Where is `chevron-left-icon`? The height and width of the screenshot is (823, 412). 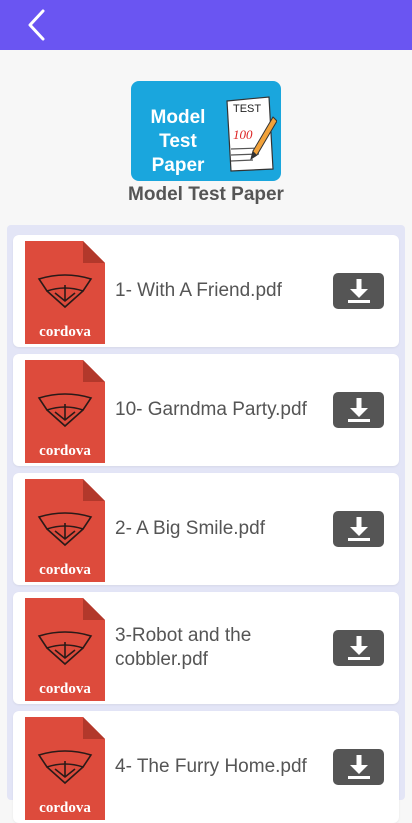
chevron-left-icon is located at coordinates (36, 25).